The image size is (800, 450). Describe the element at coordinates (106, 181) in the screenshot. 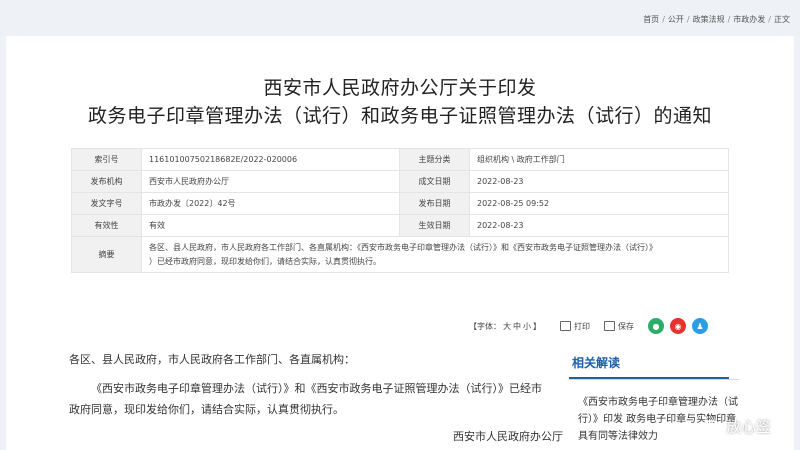

I see `issuer-label: 发布机构` at that location.